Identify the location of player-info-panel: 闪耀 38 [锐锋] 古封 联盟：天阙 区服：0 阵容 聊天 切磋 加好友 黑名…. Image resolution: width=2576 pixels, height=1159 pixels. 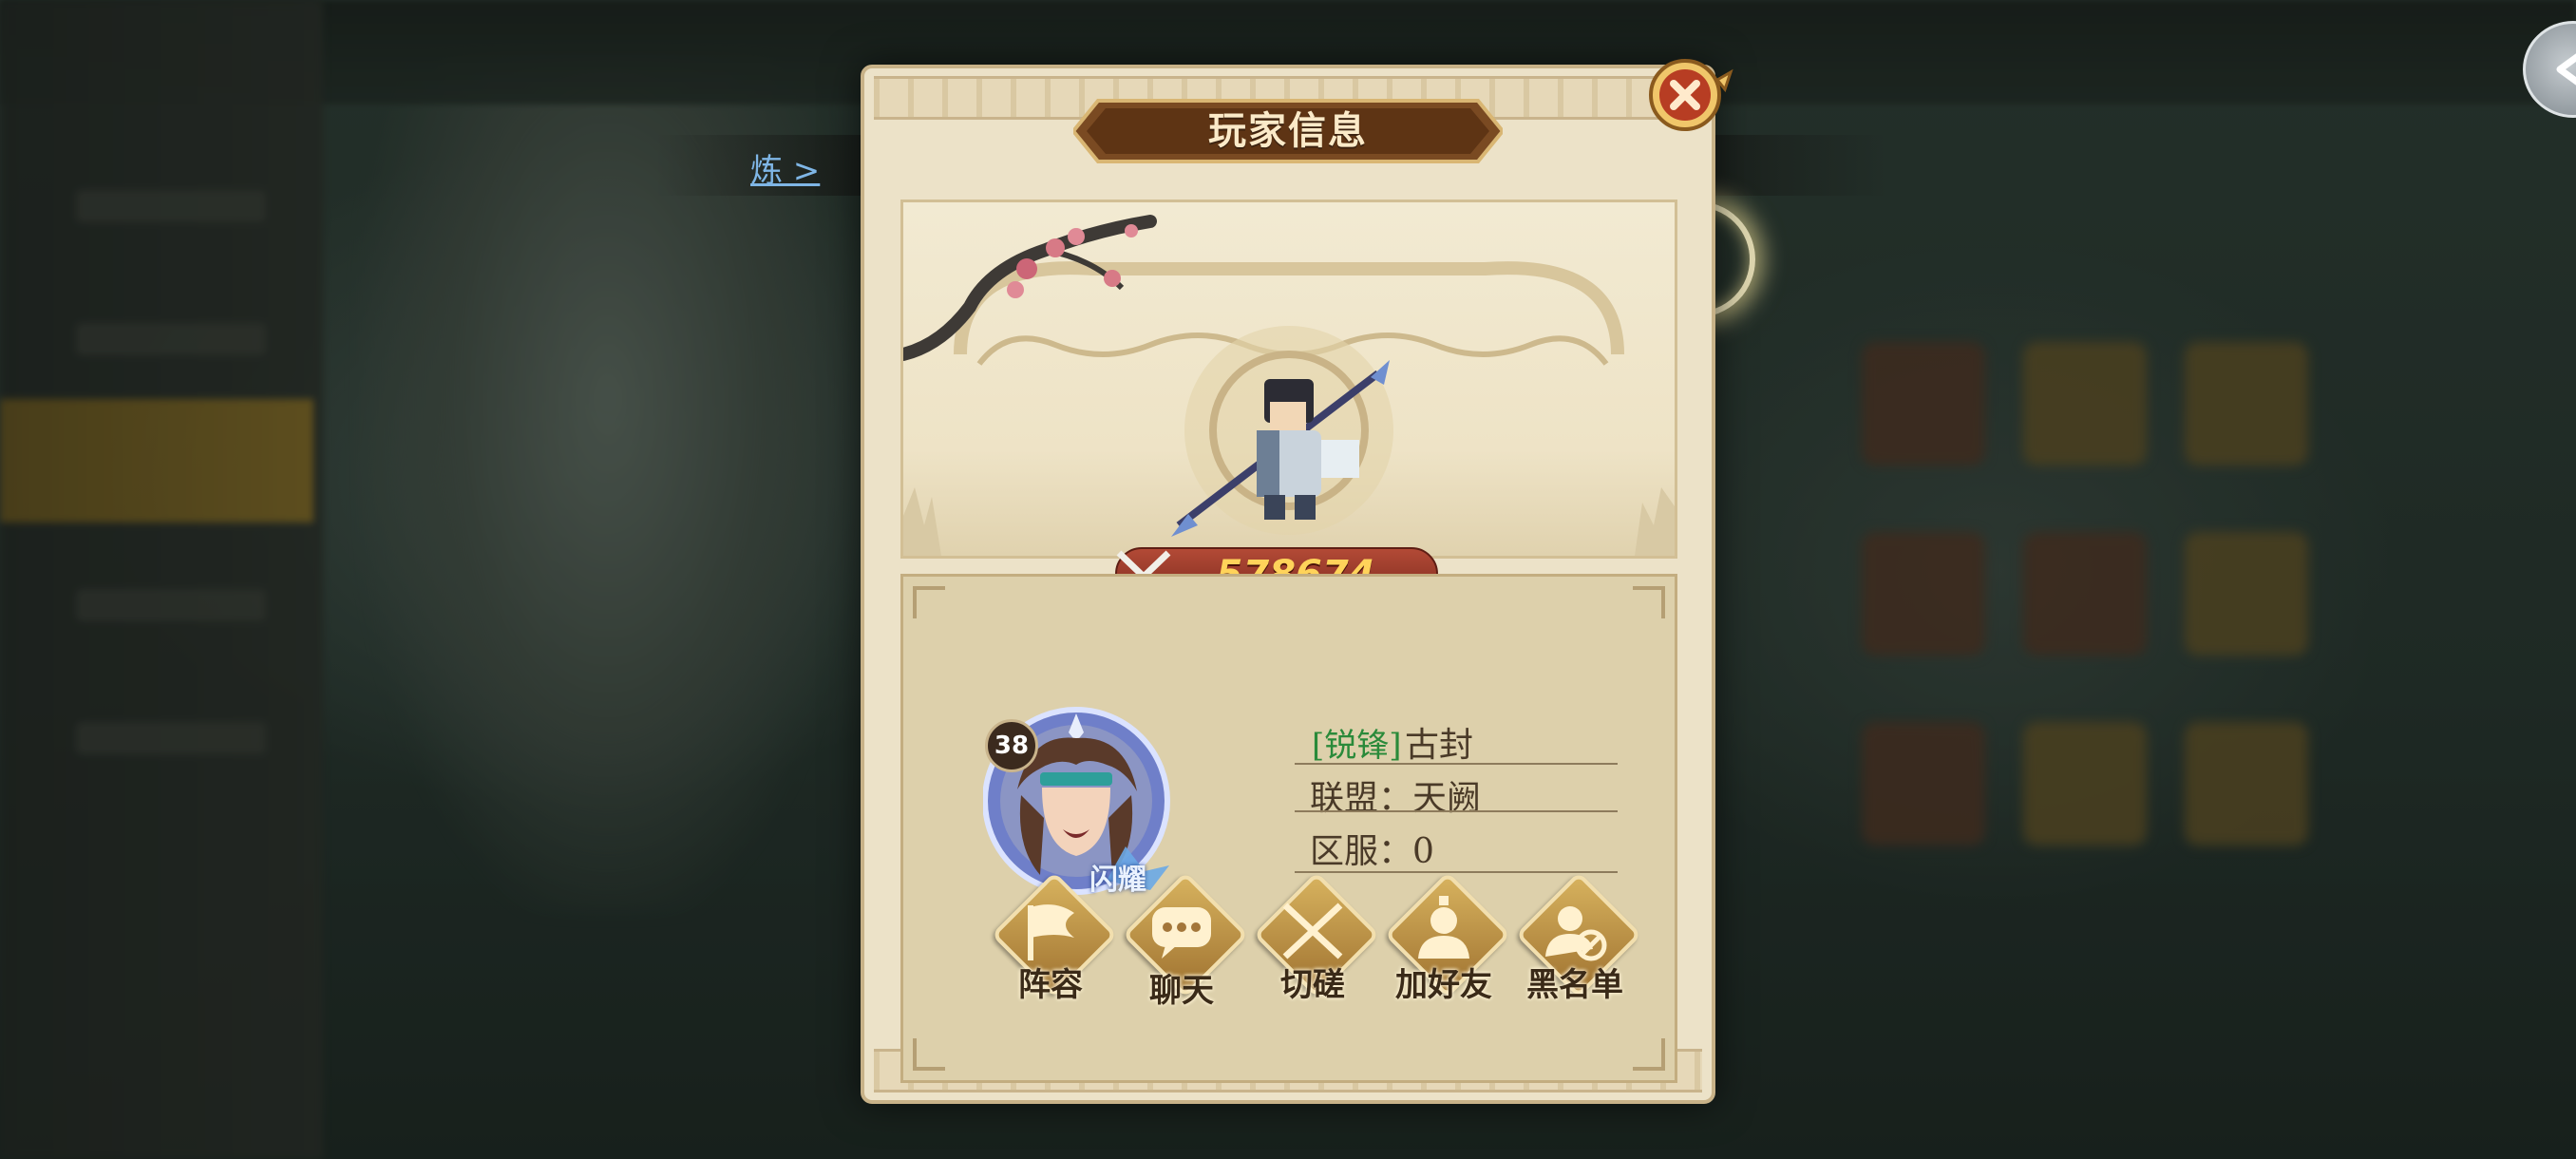
(1288, 828).